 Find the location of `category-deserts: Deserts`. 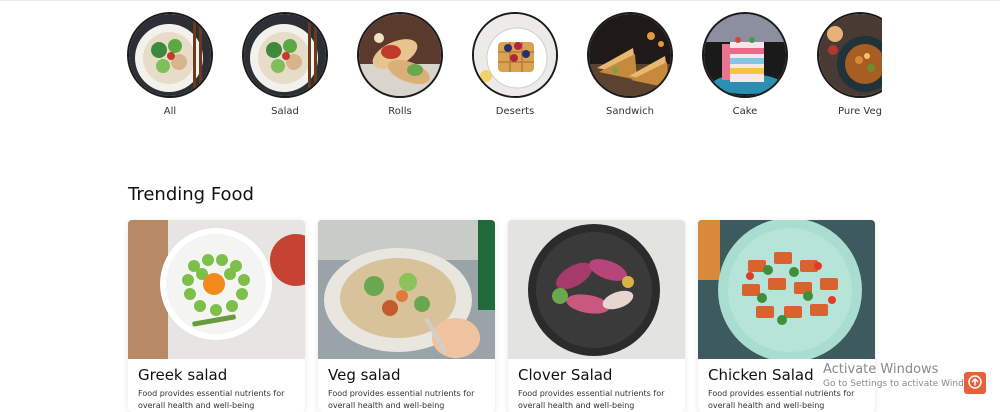

category-deserts: Deserts is located at coordinates (515, 67).